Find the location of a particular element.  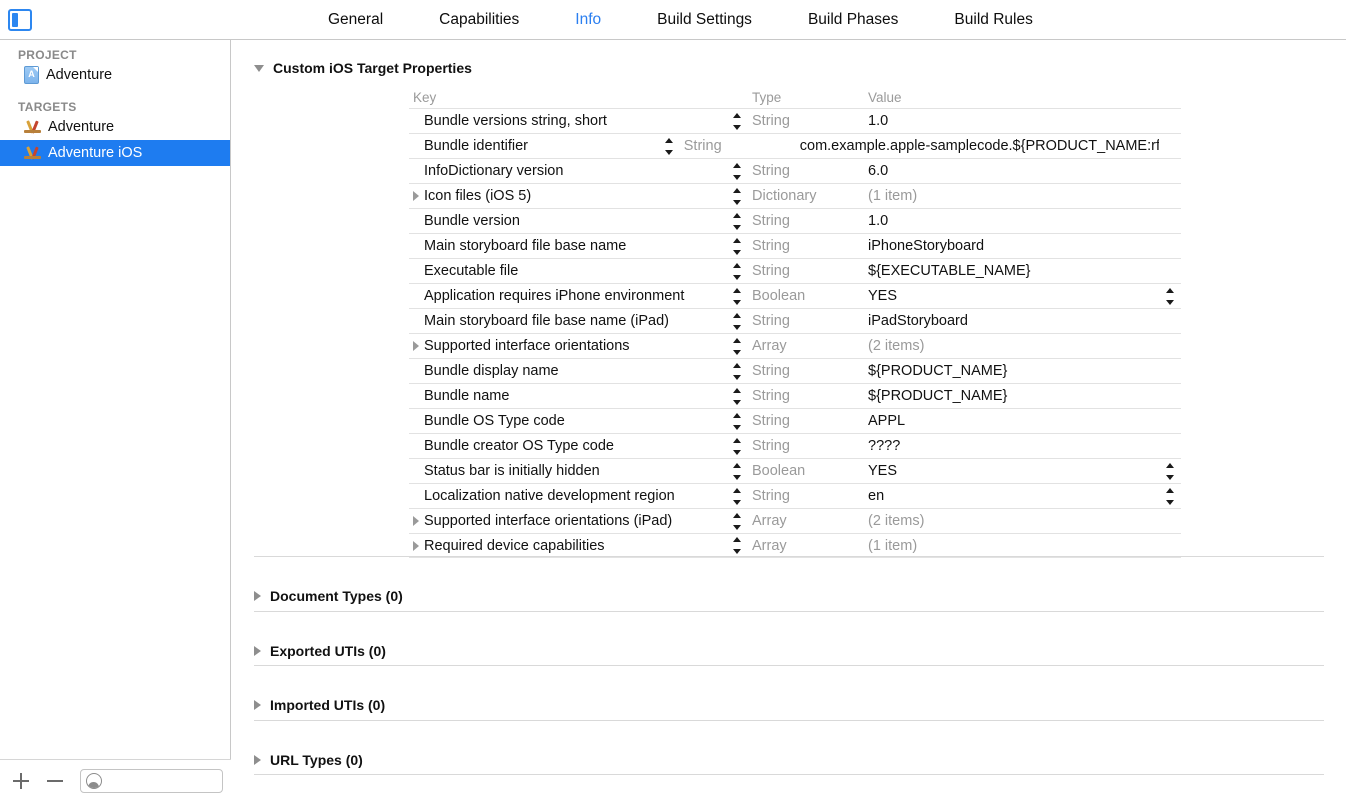

table-row: Status bar is initially hidden Boolean YES is located at coordinates (795, 470).